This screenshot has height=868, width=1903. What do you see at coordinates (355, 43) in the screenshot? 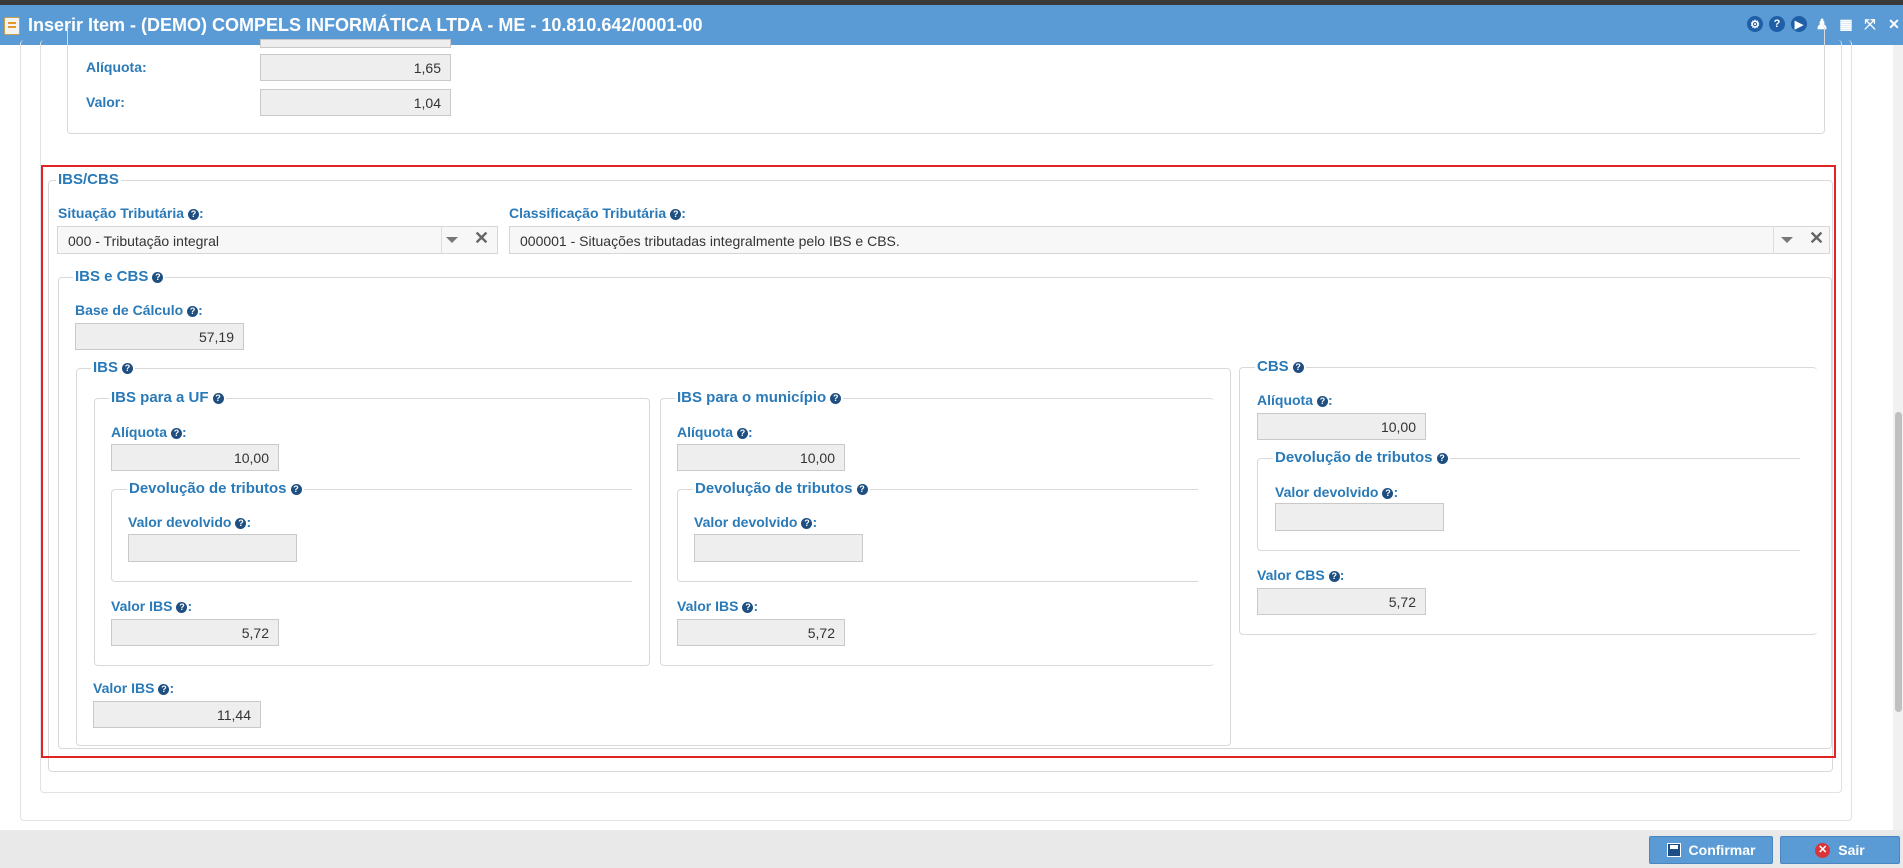
I see `prior-input-cut` at bounding box center [355, 43].